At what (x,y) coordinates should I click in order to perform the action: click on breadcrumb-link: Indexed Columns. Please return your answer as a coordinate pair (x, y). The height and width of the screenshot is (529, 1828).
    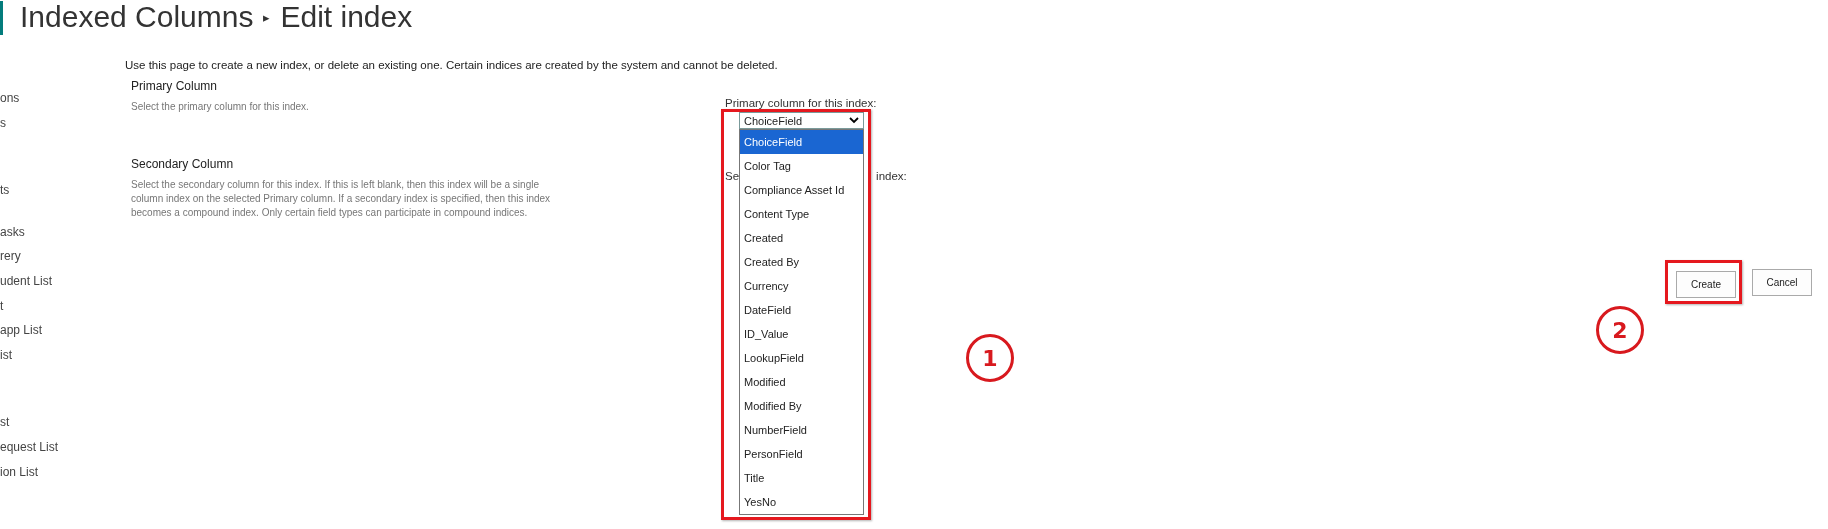
    Looking at the image, I should click on (137, 17).